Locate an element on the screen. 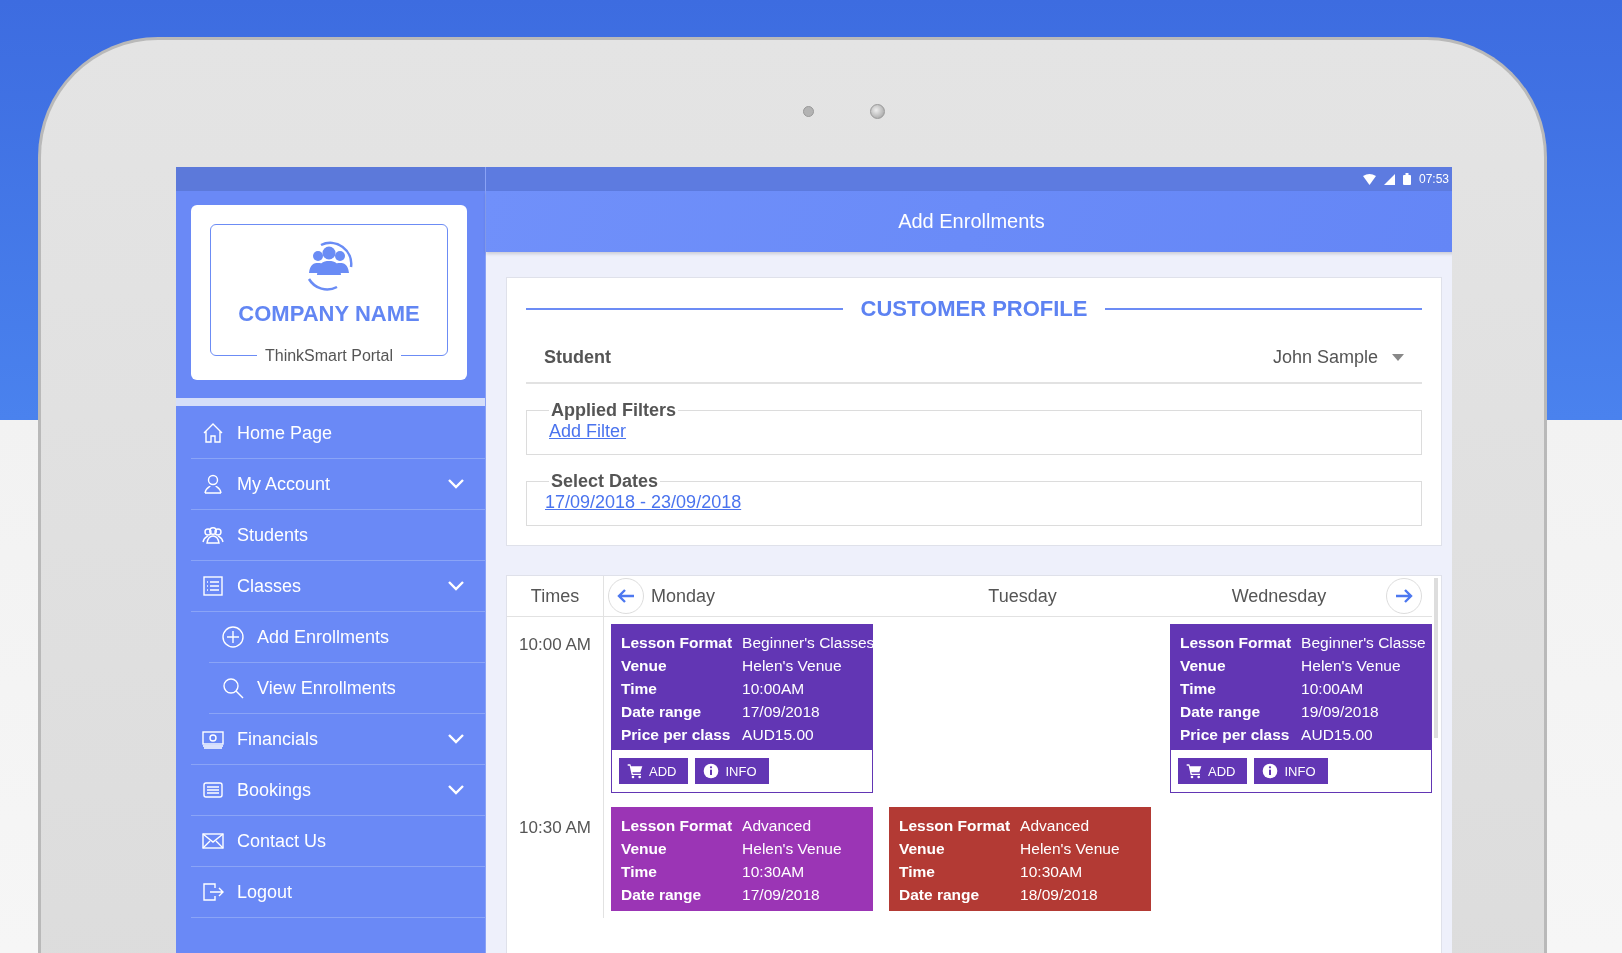  search-icon is located at coordinates (233, 688).